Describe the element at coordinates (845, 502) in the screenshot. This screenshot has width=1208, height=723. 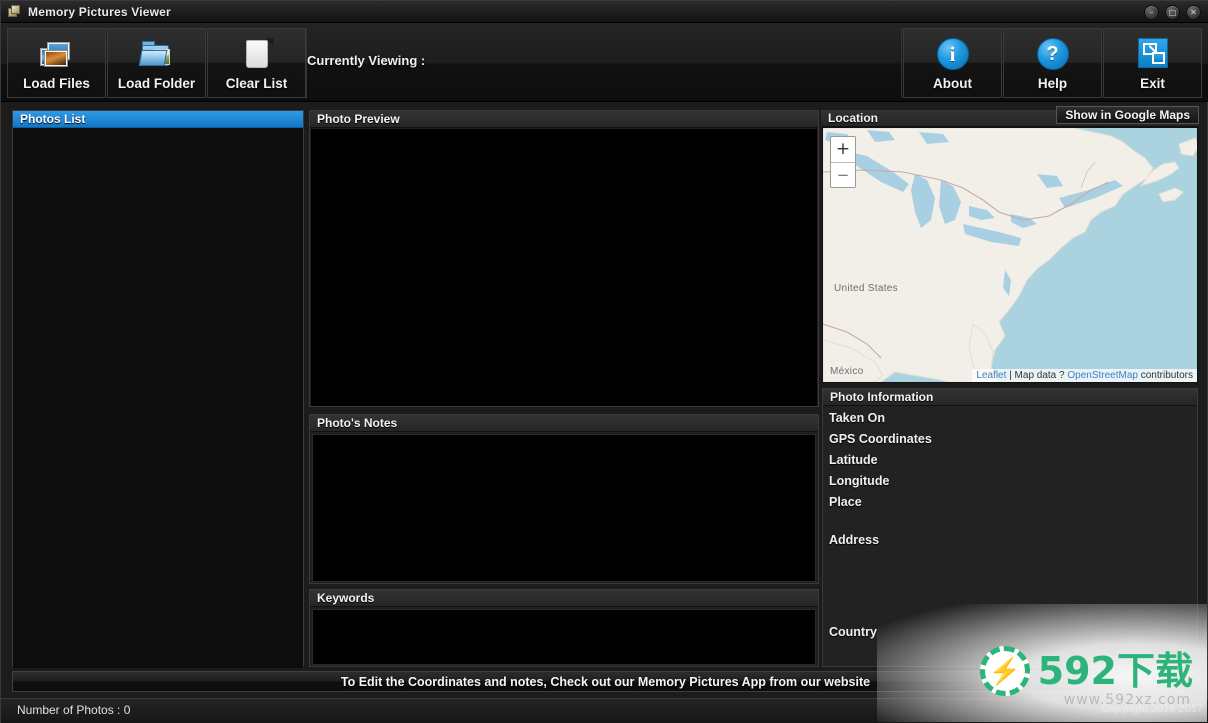
I see `info-label-place: Place` at that location.